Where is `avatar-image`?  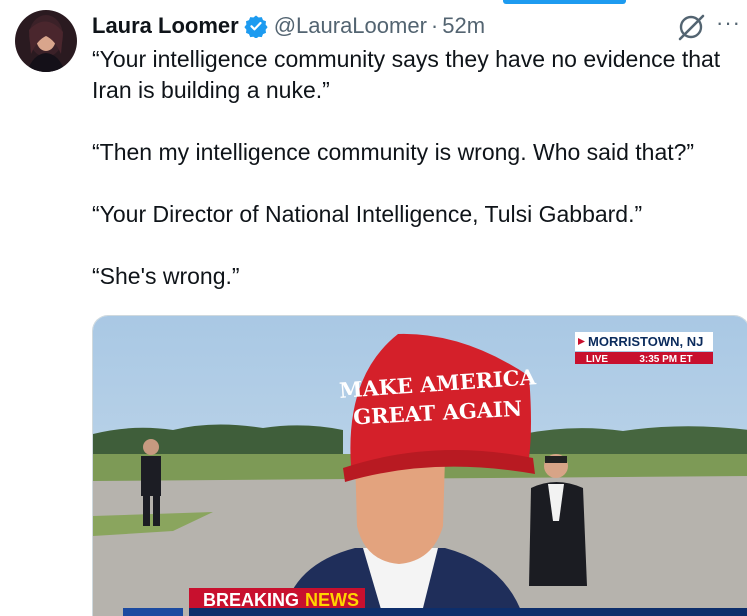
avatar-image is located at coordinates (46, 41).